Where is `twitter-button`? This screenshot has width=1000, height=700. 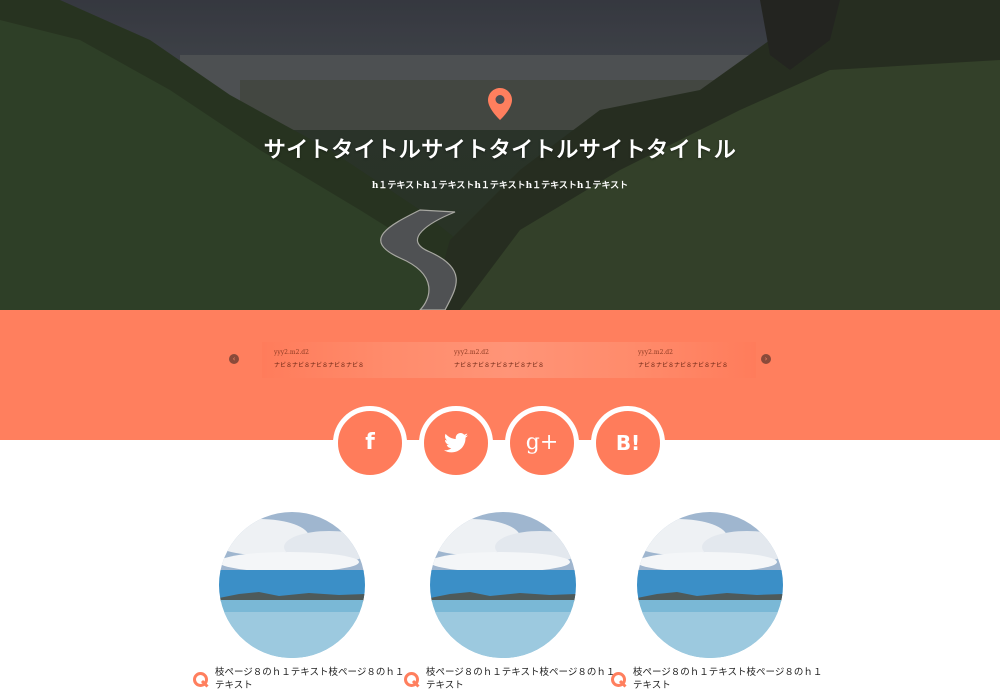 twitter-button is located at coordinates (456, 443).